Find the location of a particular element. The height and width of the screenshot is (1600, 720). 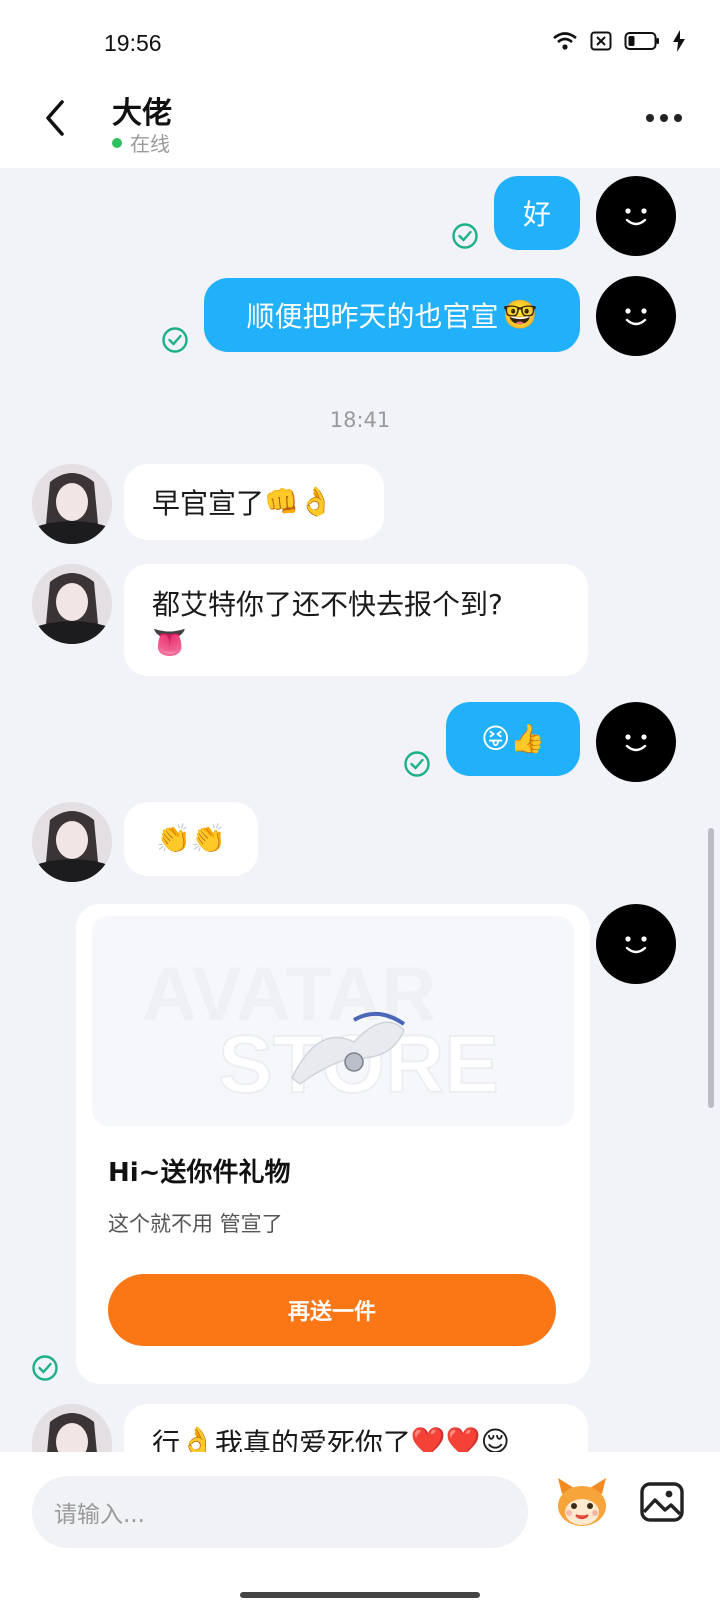

message-text: 顺便把昨天的也官宣 is located at coordinates (372, 316).